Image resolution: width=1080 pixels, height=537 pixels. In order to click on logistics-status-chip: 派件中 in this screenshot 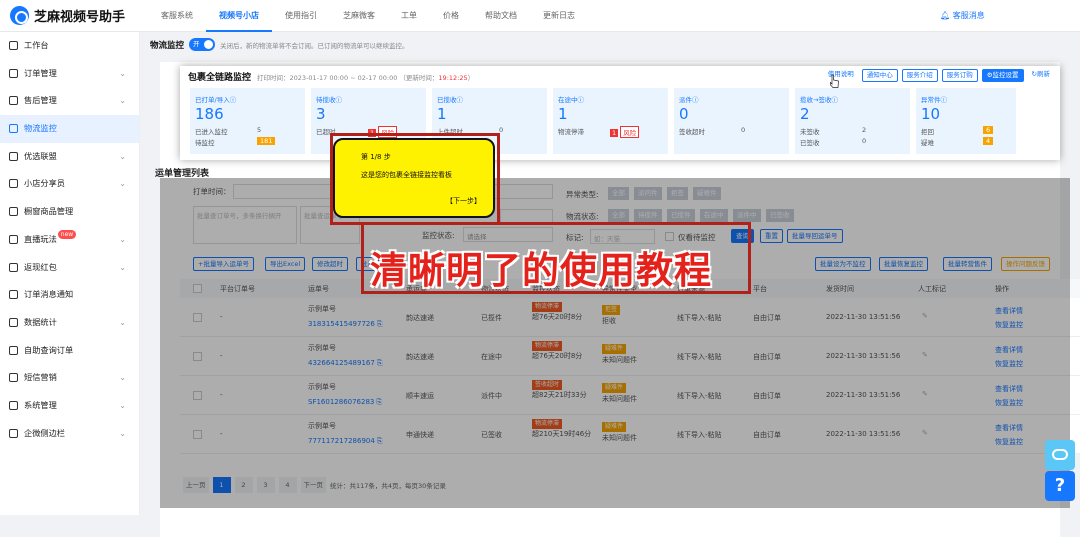, I will do `click(747, 215)`.